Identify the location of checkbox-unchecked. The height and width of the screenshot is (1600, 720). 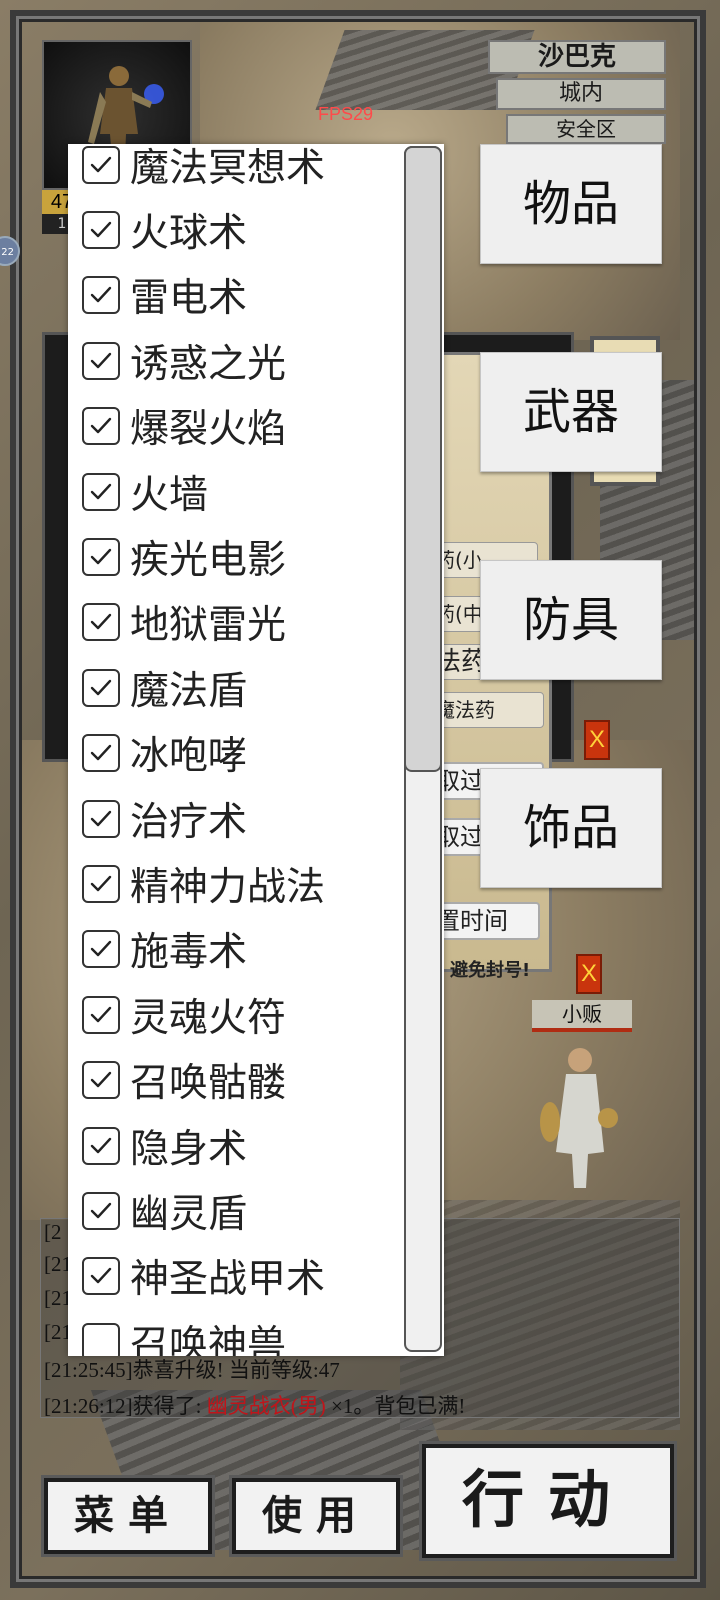
(101, 1339).